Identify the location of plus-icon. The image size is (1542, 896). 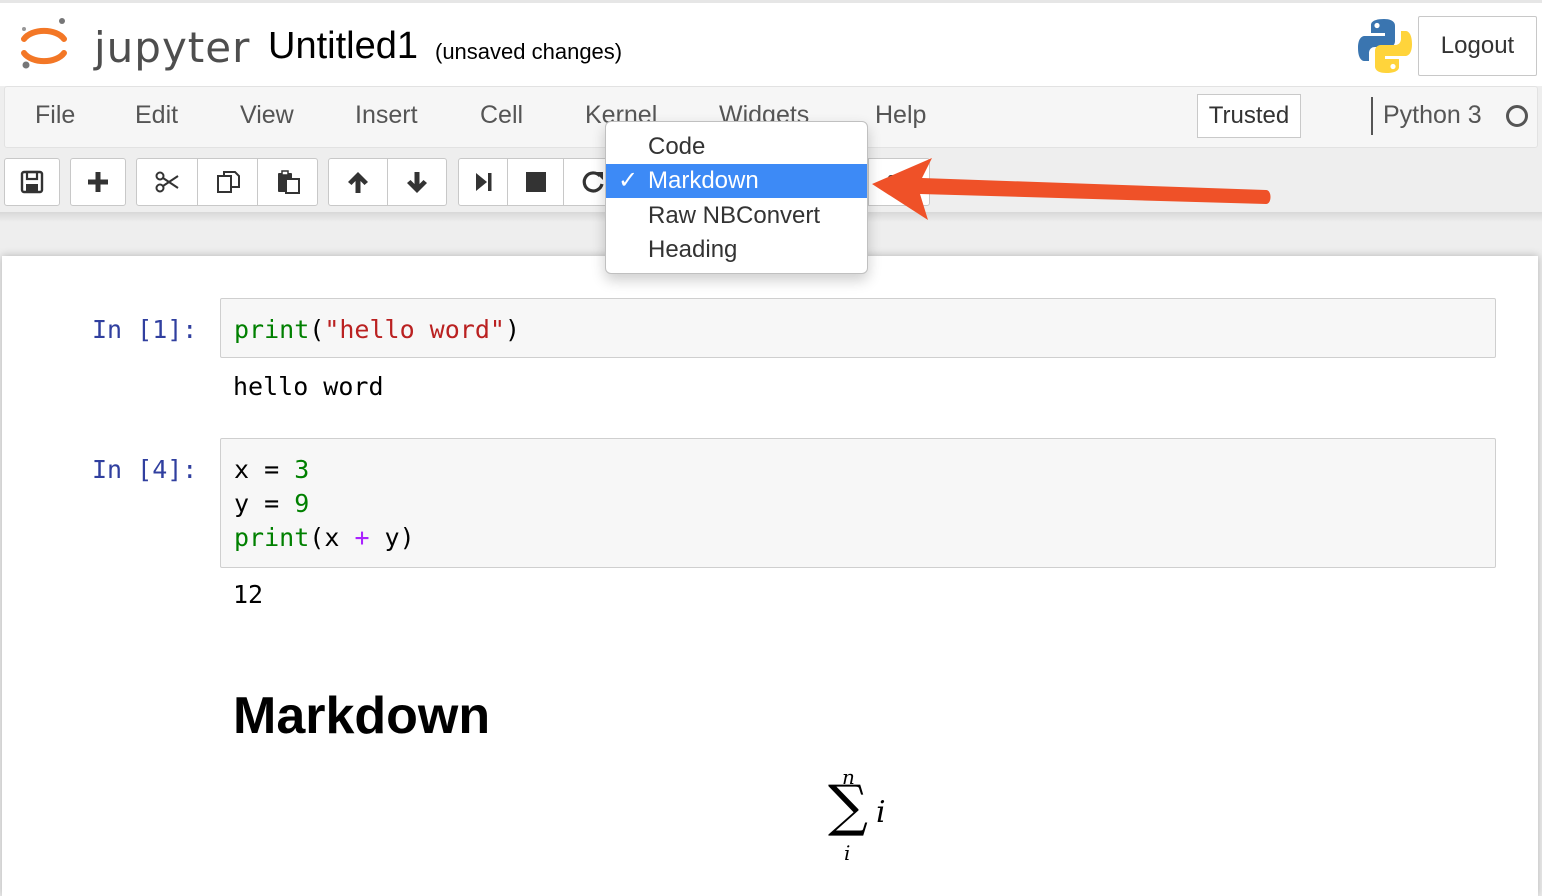
(98, 182).